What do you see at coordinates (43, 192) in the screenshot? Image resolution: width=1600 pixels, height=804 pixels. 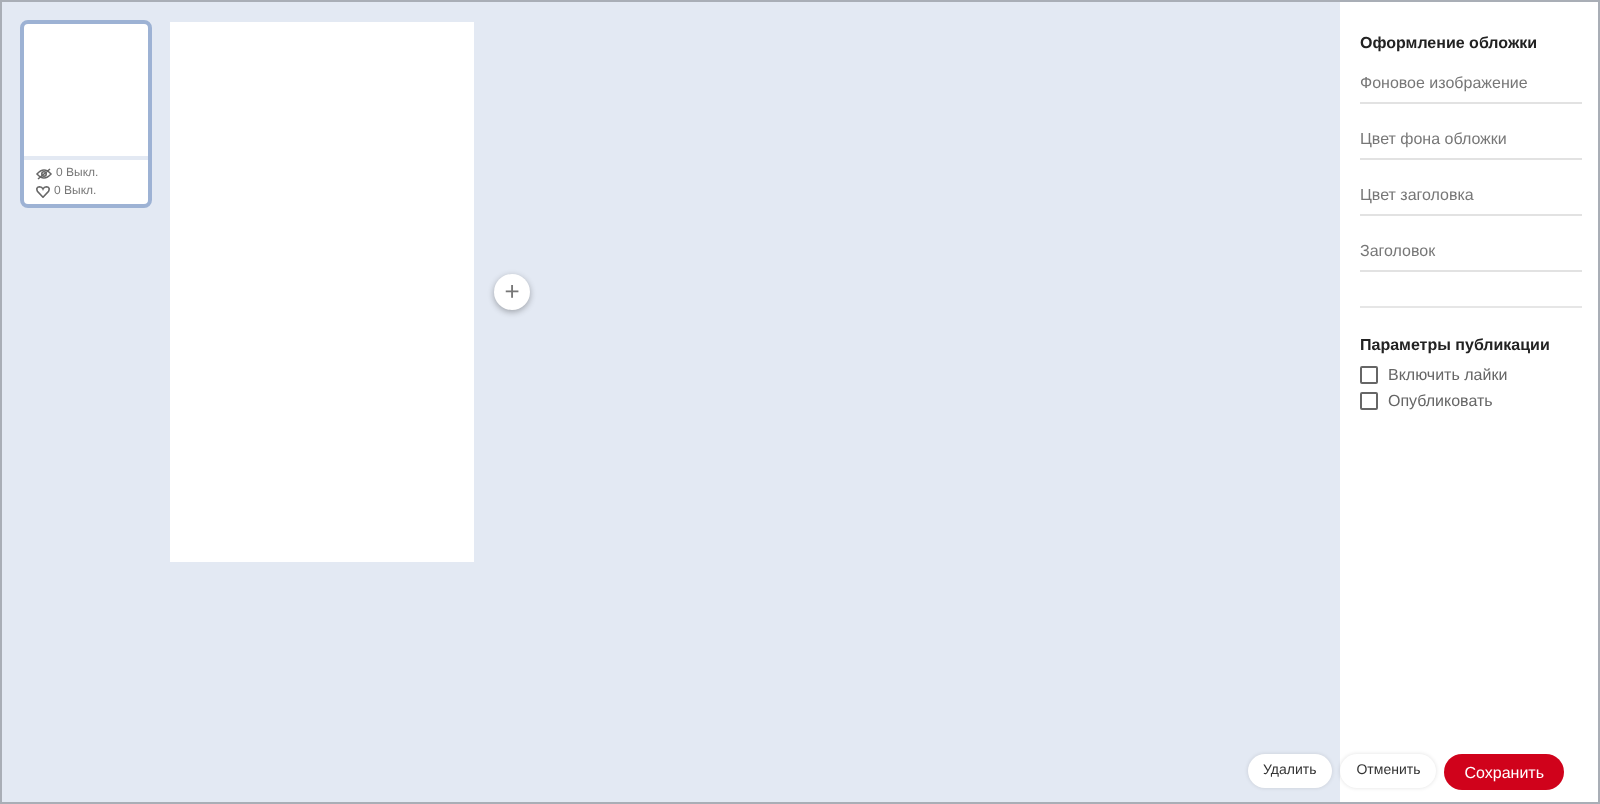 I see `heart-icon` at bounding box center [43, 192].